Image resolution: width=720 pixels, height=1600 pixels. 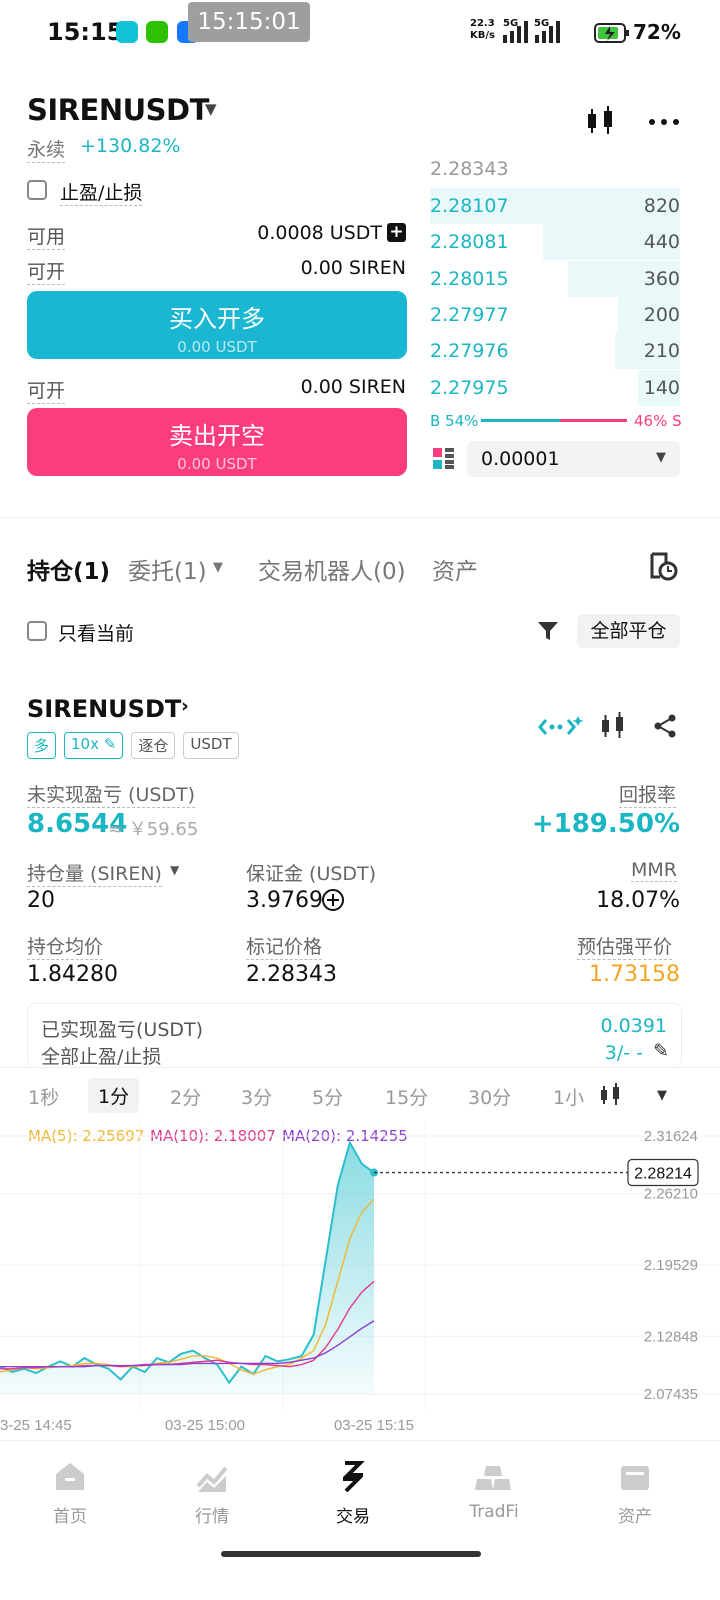 What do you see at coordinates (661, 457) in the screenshot?
I see `chevron-down-icon: ▼` at bounding box center [661, 457].